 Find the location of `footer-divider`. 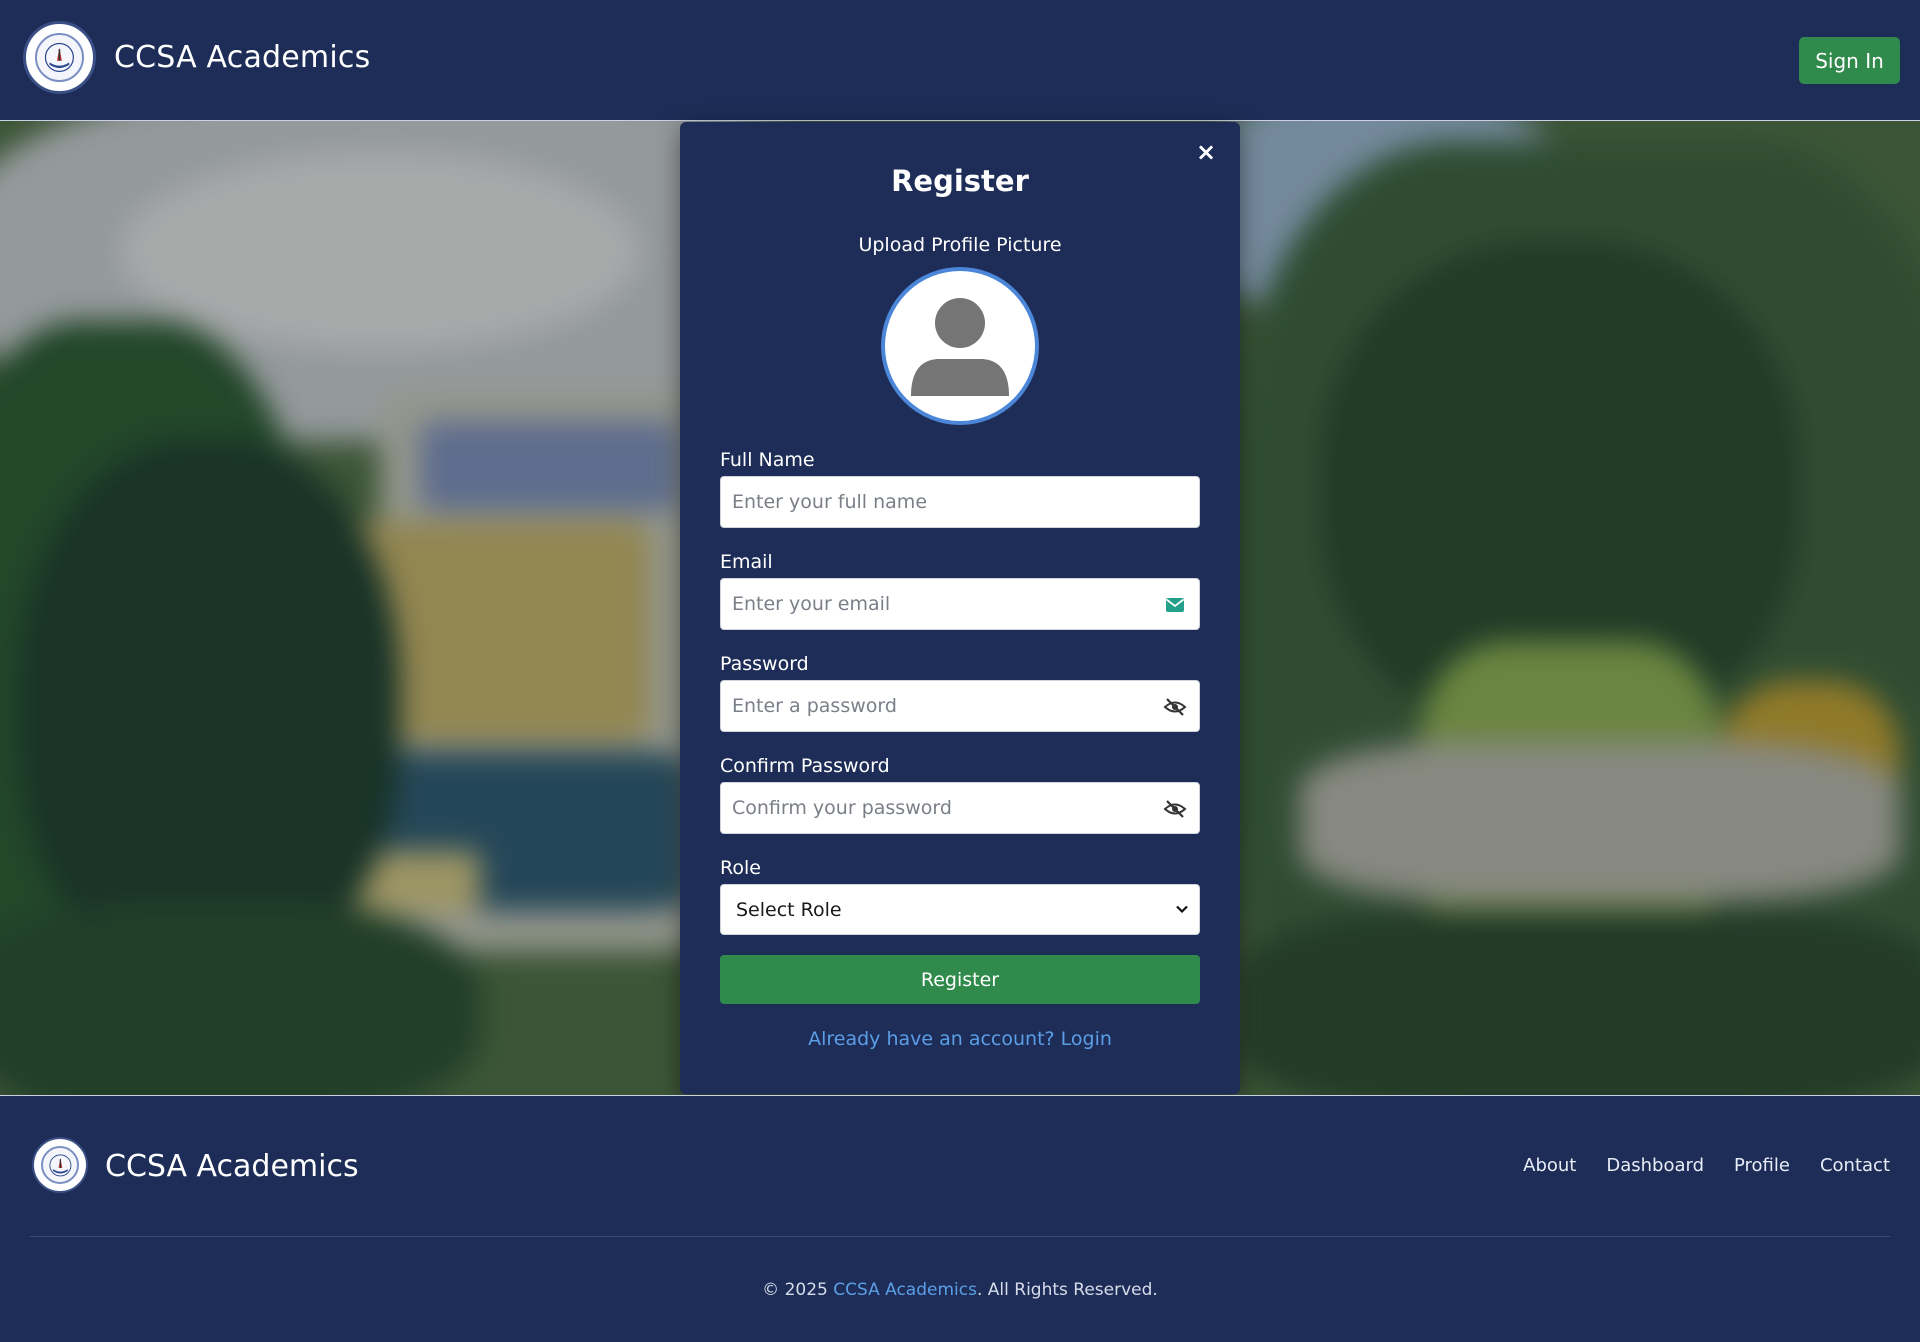

footer-divider is located at coordinates (960, 1236).